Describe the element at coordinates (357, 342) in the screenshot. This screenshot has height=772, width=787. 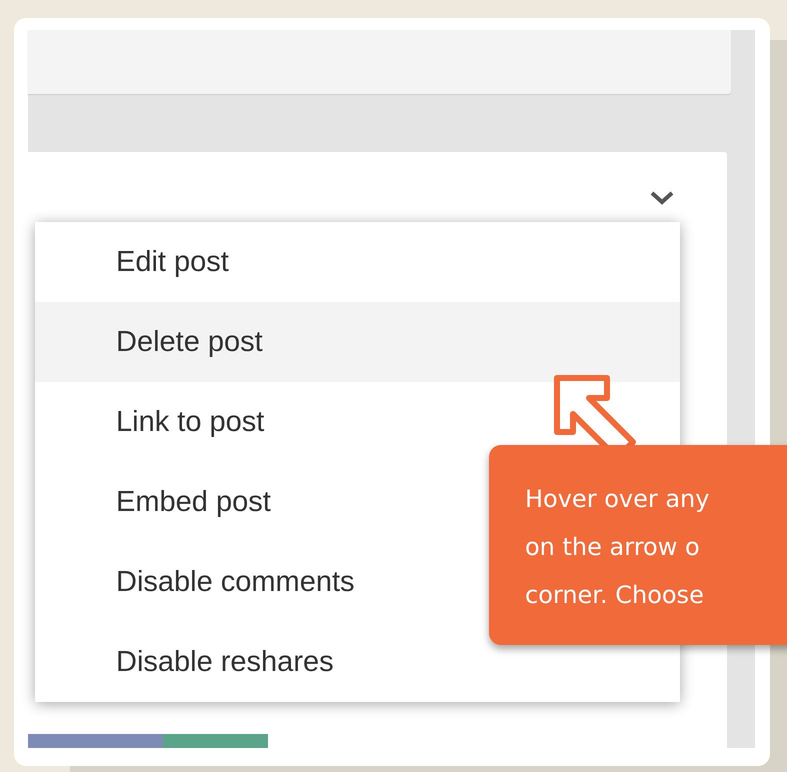
I see `menu-item: Delete post` at that location.